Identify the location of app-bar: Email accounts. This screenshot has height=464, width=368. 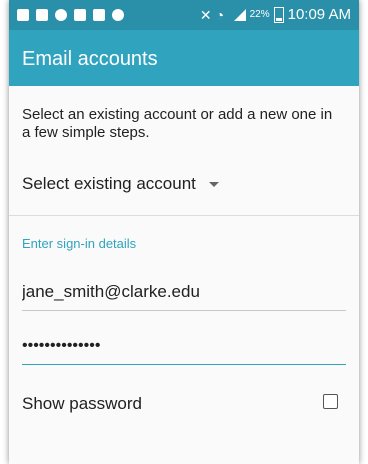
(184, 58).